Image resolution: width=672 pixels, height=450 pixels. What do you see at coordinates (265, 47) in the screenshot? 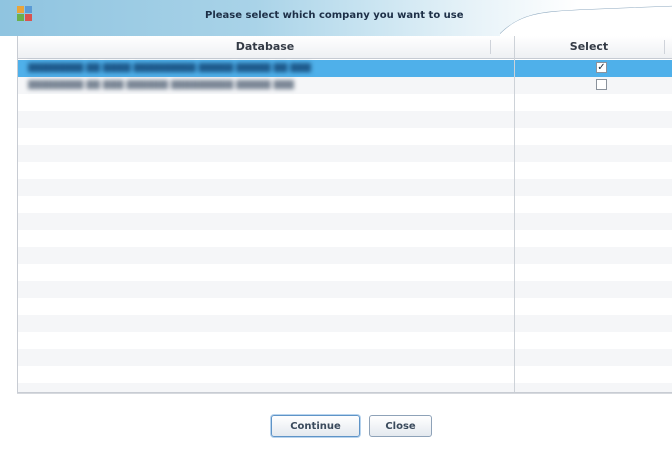
I see `column-header-database: Database` at bounding box center [265, 47].